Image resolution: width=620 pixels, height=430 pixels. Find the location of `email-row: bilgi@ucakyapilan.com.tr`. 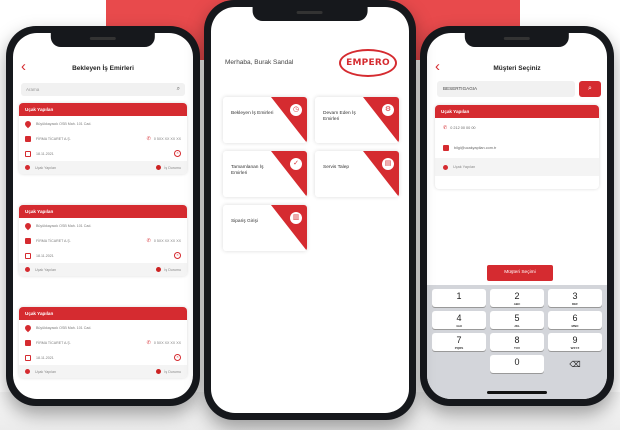

email-row: bilgi@ucakyapilan.com.tr is located at coordinates (517, 148).